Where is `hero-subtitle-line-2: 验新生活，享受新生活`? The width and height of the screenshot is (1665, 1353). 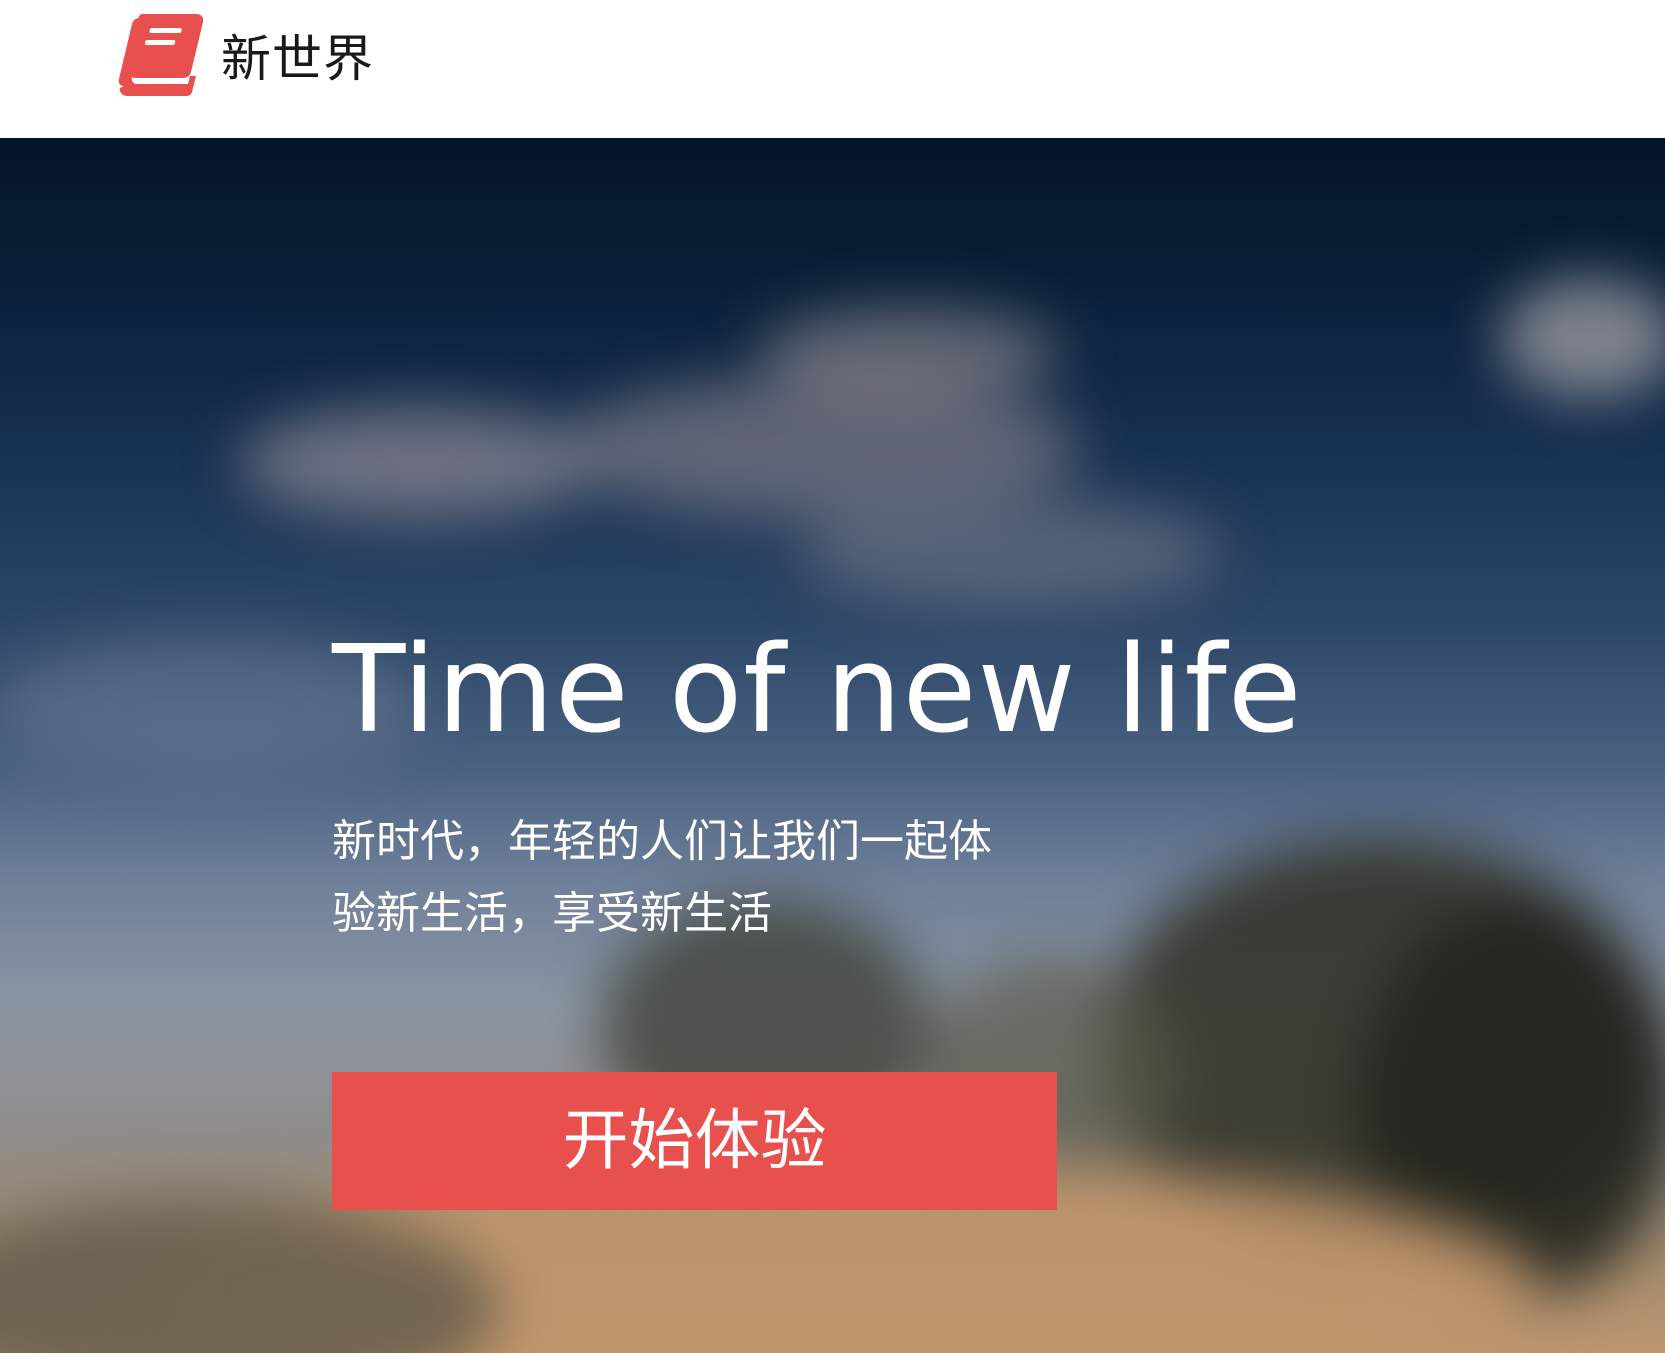
hero-subtitle-line-2: 验新生活，享受新生活 is located at coordinates (552, 913).